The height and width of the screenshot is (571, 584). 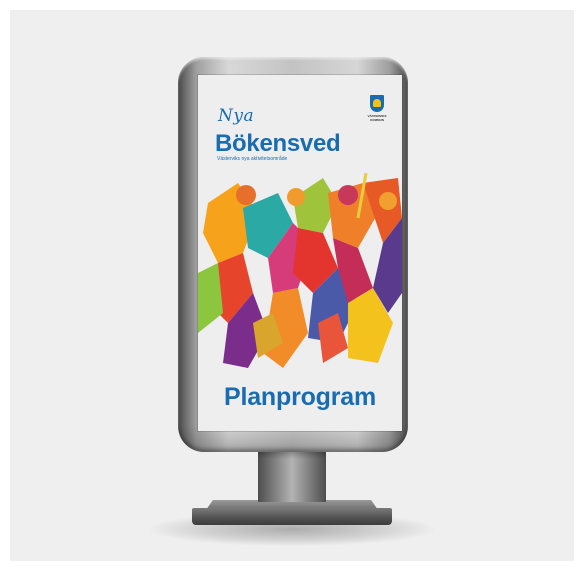 What do you see at coordinates (300, 270) in the screenshot?
I see `athletes-illustration` at bounding box center [300, 270].